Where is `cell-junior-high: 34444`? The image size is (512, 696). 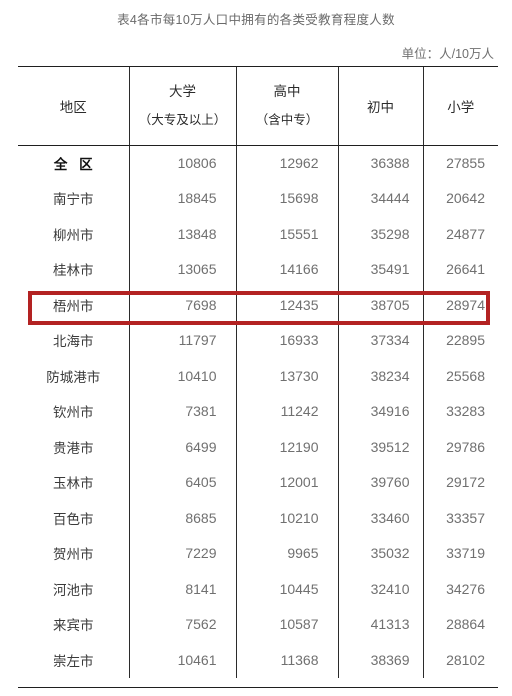
cell-junior-high: 34444 is located at coordinates (380, 198).